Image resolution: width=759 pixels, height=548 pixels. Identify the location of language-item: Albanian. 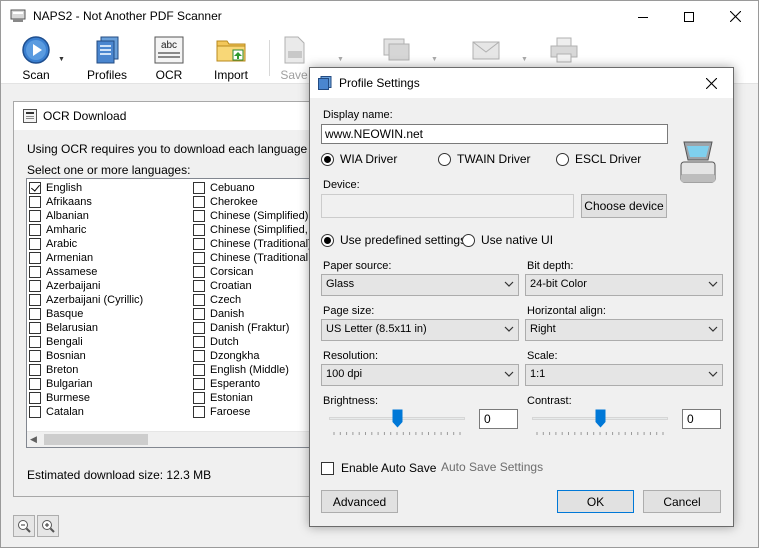
(86, 216).